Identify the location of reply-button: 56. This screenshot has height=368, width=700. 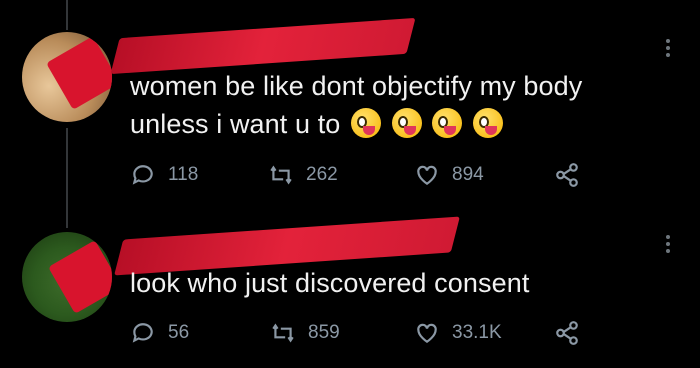
(159, 333).